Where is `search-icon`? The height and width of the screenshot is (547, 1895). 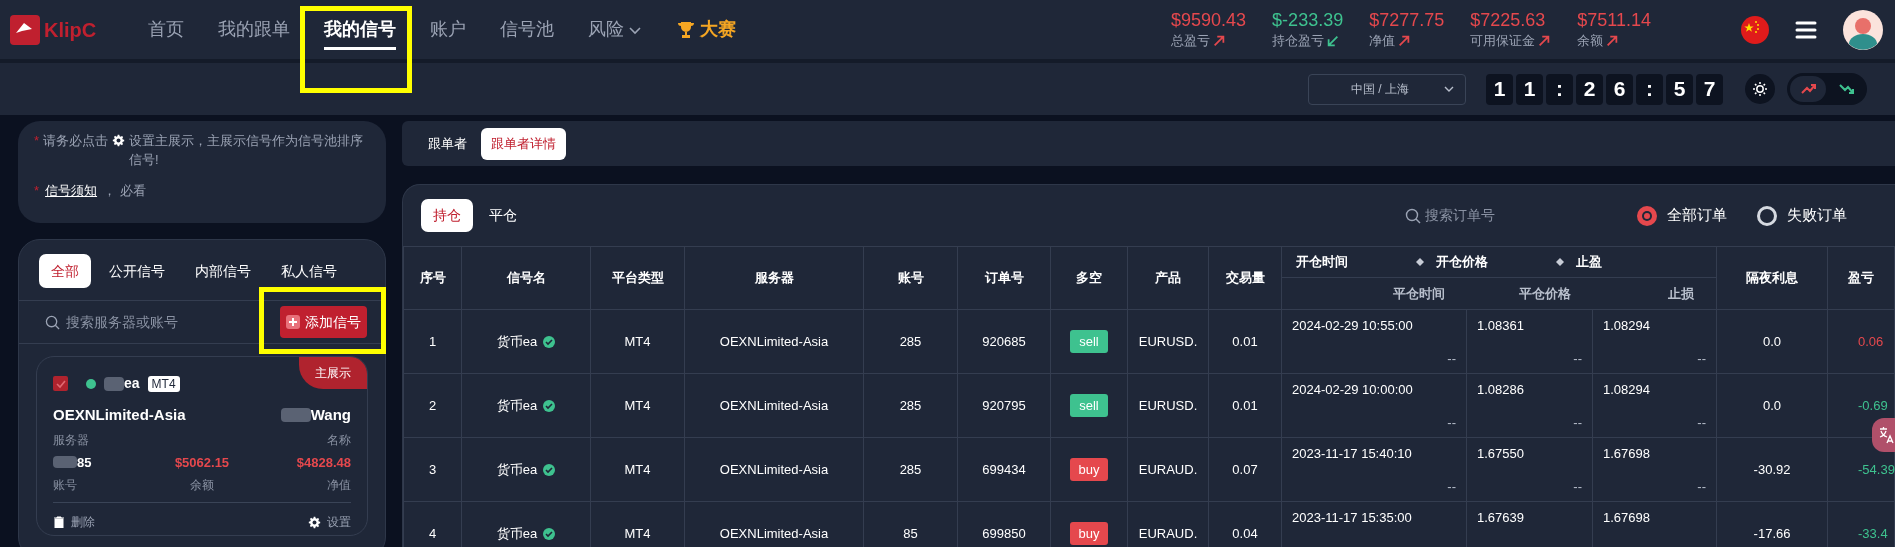
search-icon is located at coordinates (1413, 215).